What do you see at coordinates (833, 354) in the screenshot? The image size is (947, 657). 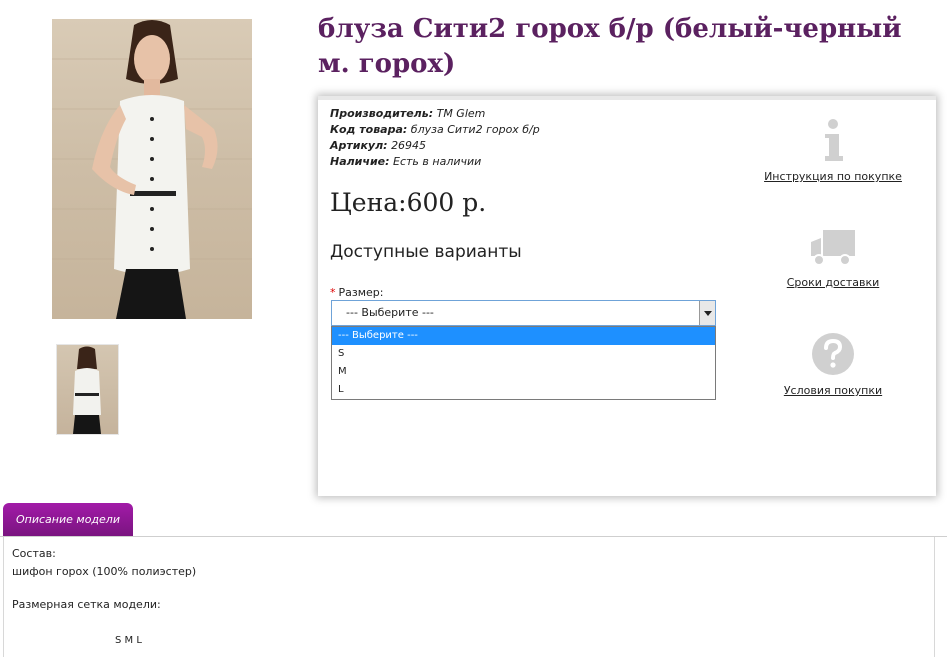 I see `question-icon` at bounding box center [833, 354].